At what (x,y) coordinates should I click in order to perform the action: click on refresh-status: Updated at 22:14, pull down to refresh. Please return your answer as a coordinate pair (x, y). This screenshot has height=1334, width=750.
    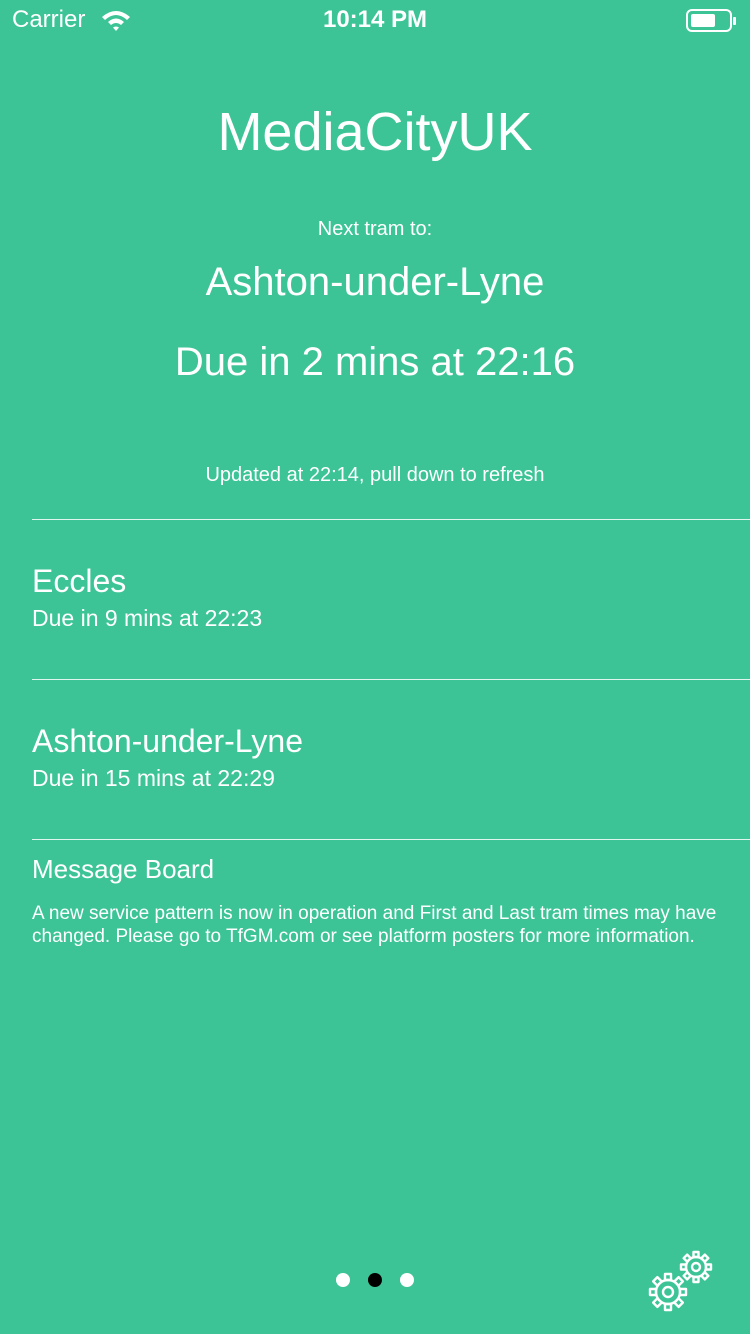
    Looking at the image, I should click on (375, 475).